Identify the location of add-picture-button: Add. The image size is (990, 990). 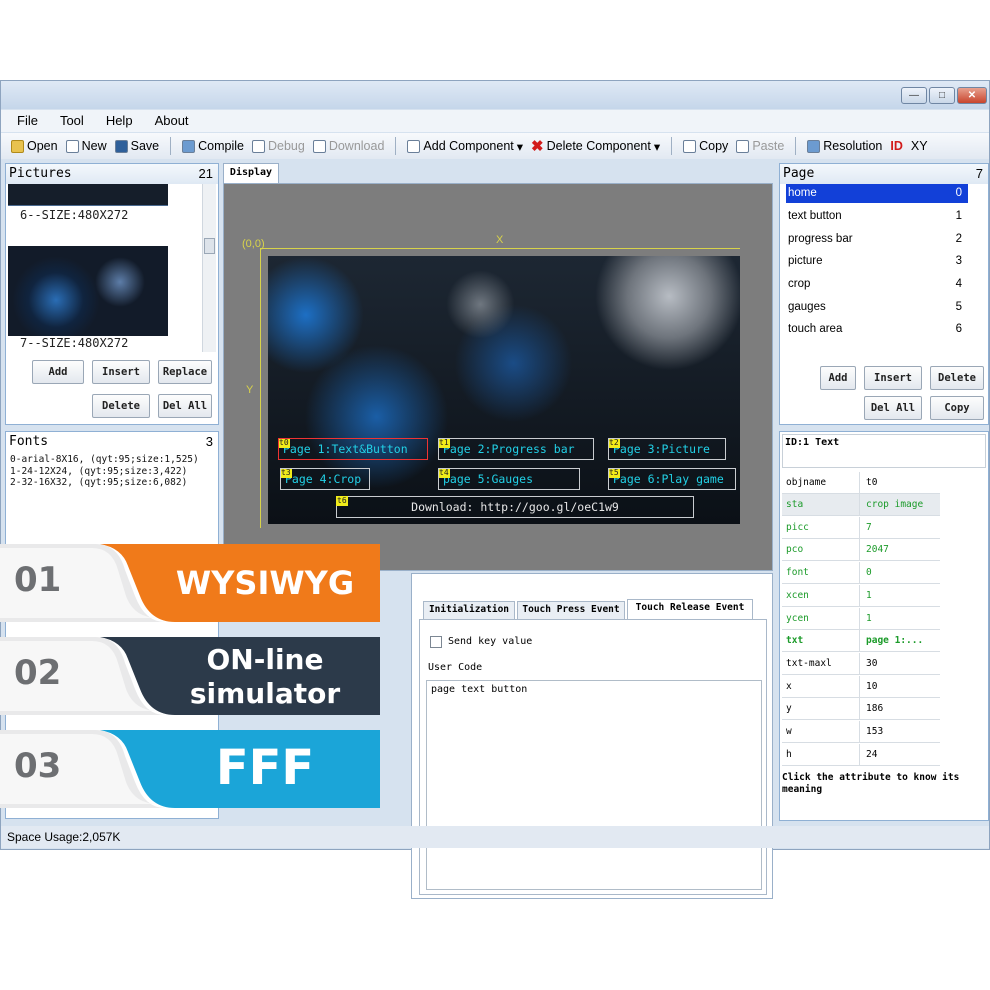
(58, 372).